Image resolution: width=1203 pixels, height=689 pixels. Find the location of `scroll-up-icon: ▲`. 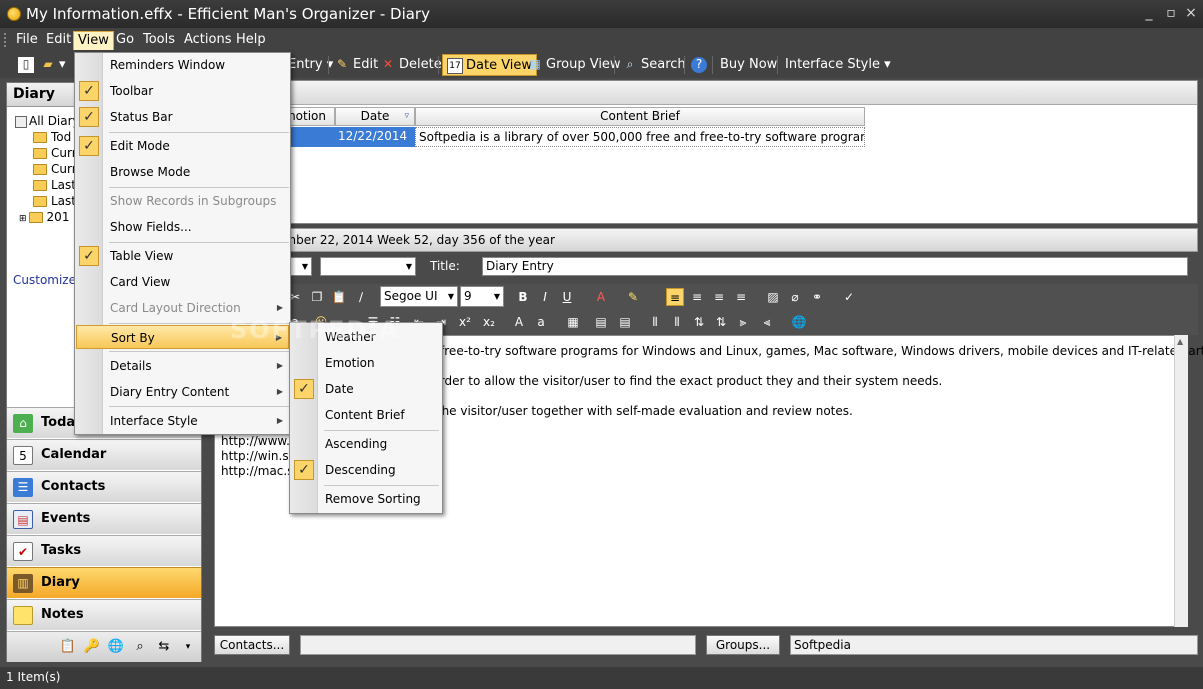

scroll-up-icon: ▲ is located at coordinates (1180, 341).